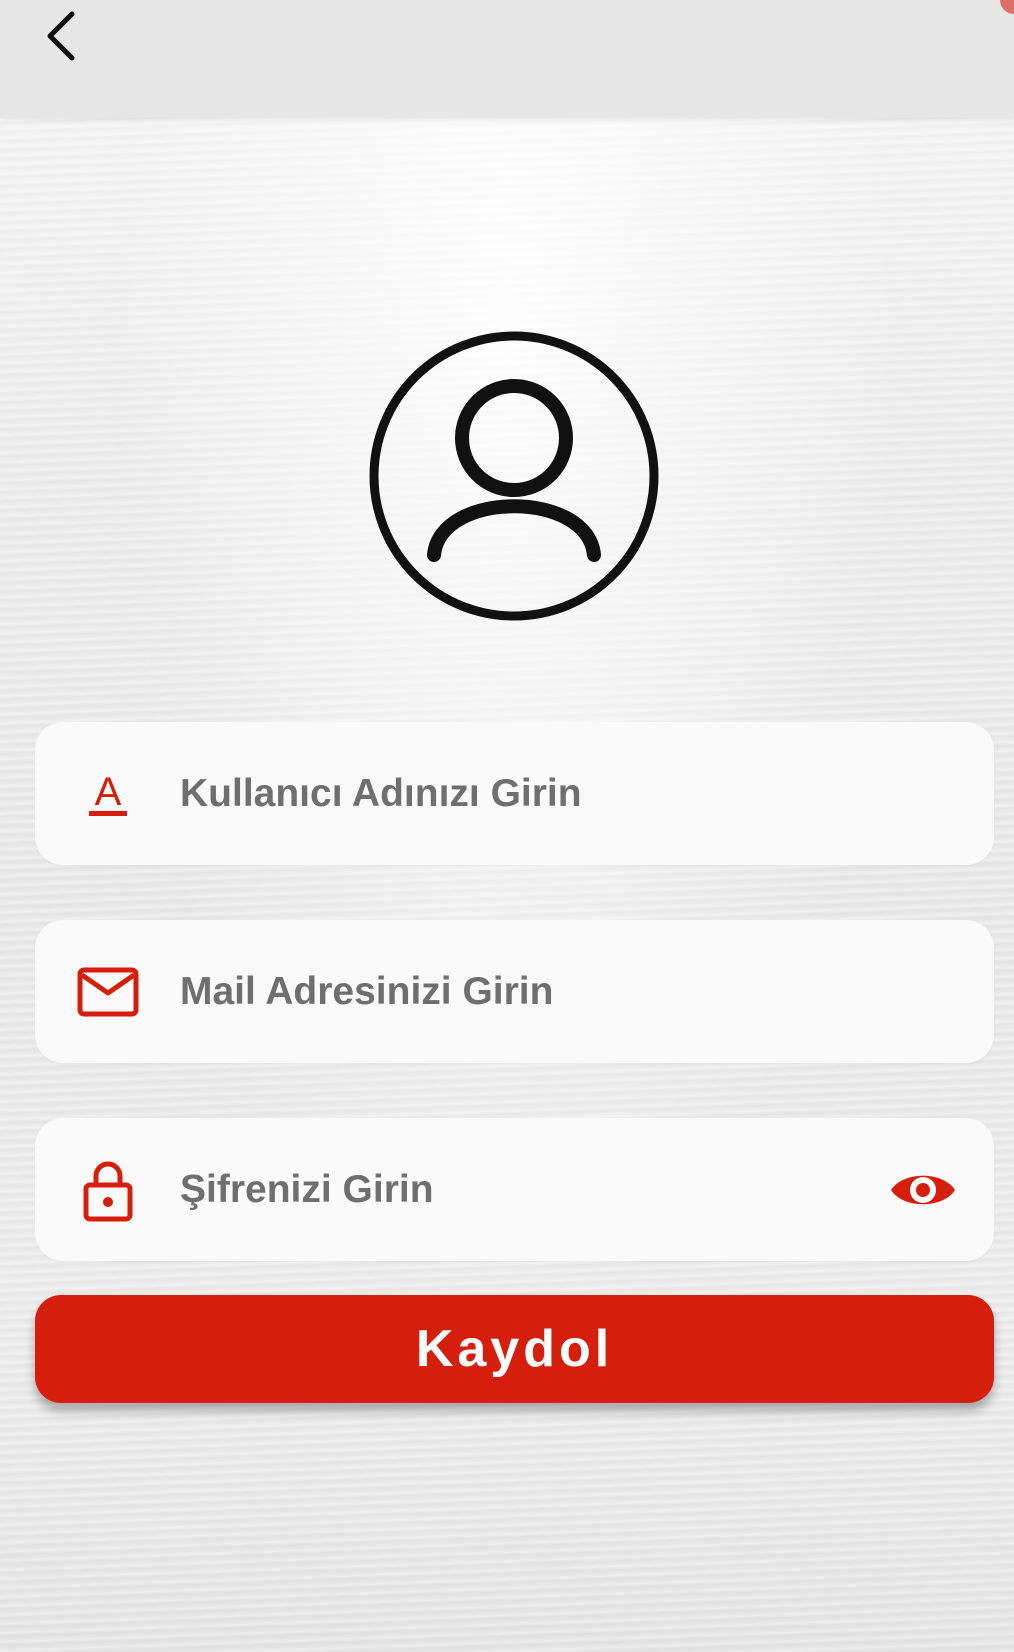 Image resolution: width=1014 pixels, height=1652 pixels. I want to click on register-button: Kaydol, so click(514, 1349).